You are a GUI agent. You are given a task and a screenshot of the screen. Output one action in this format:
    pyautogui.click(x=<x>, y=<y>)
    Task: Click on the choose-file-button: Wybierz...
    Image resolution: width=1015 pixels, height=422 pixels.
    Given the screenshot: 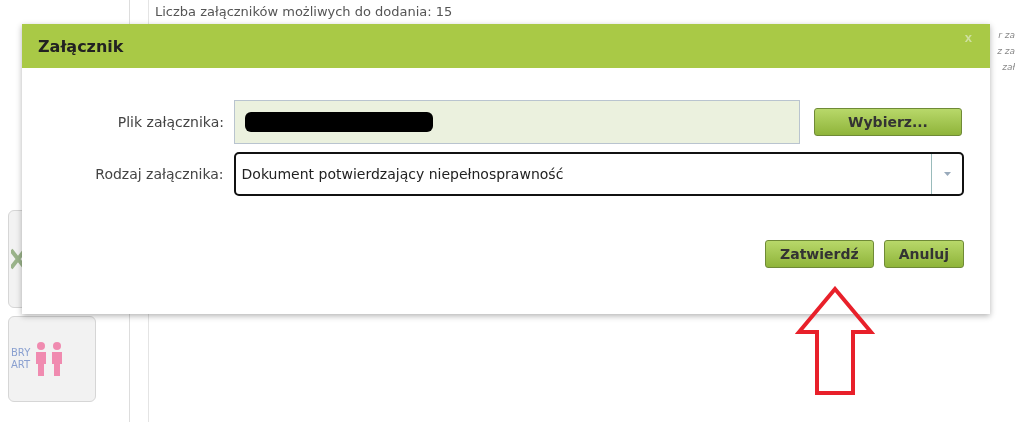 What is the action you would take?
    pyautogui.click(x=888, y=122)
    